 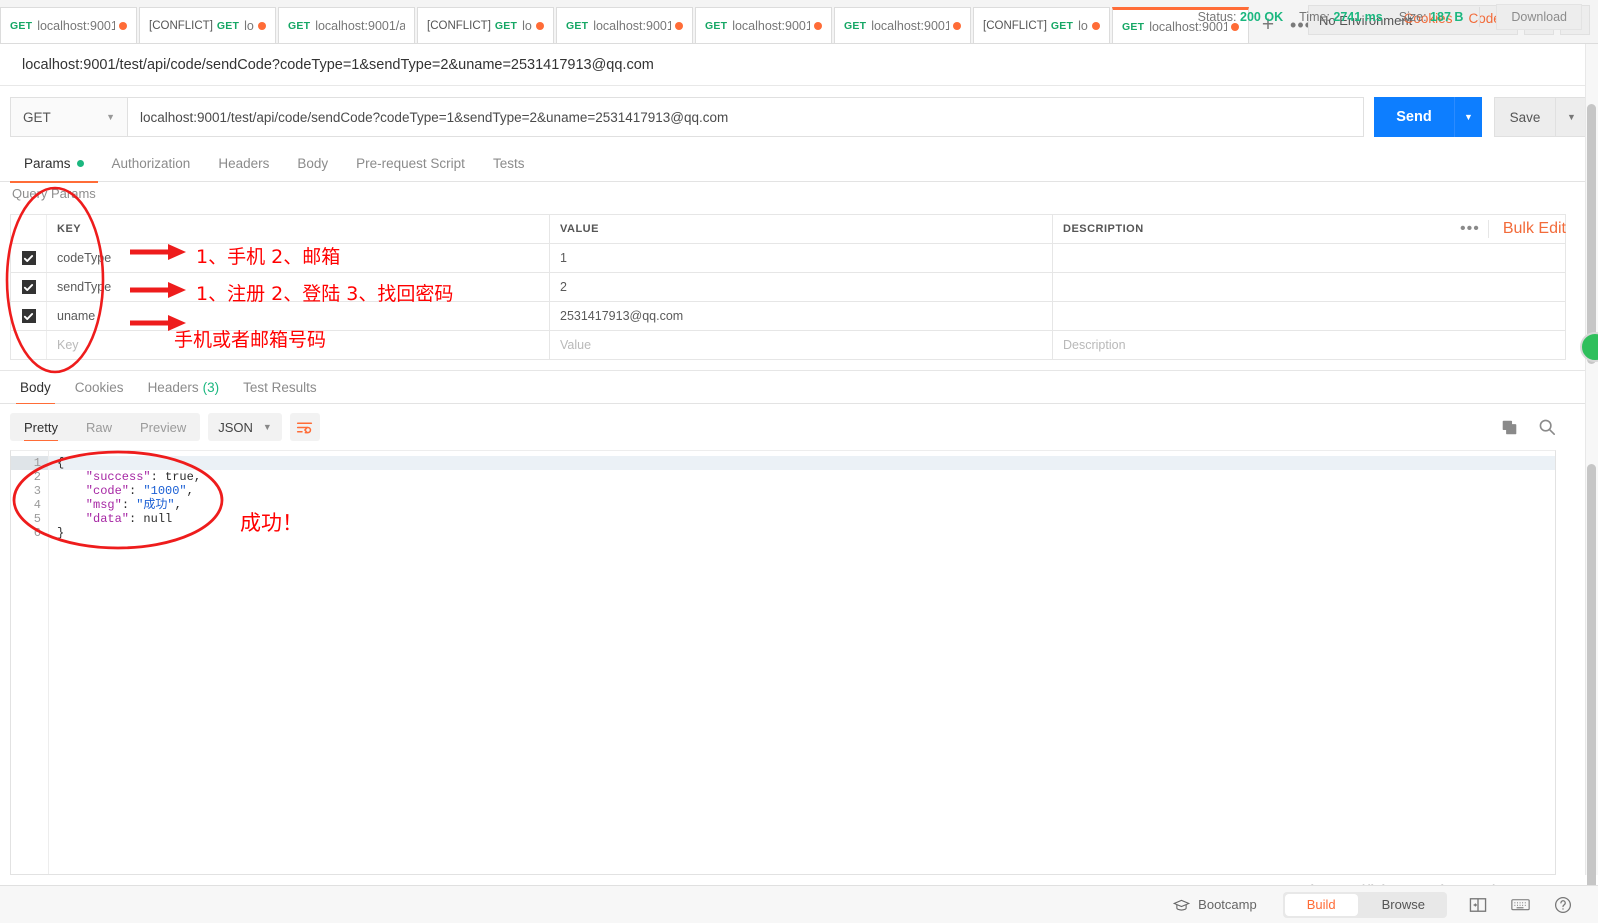 I want to click on response-tab-body: Body, so click(x=35, y=387).